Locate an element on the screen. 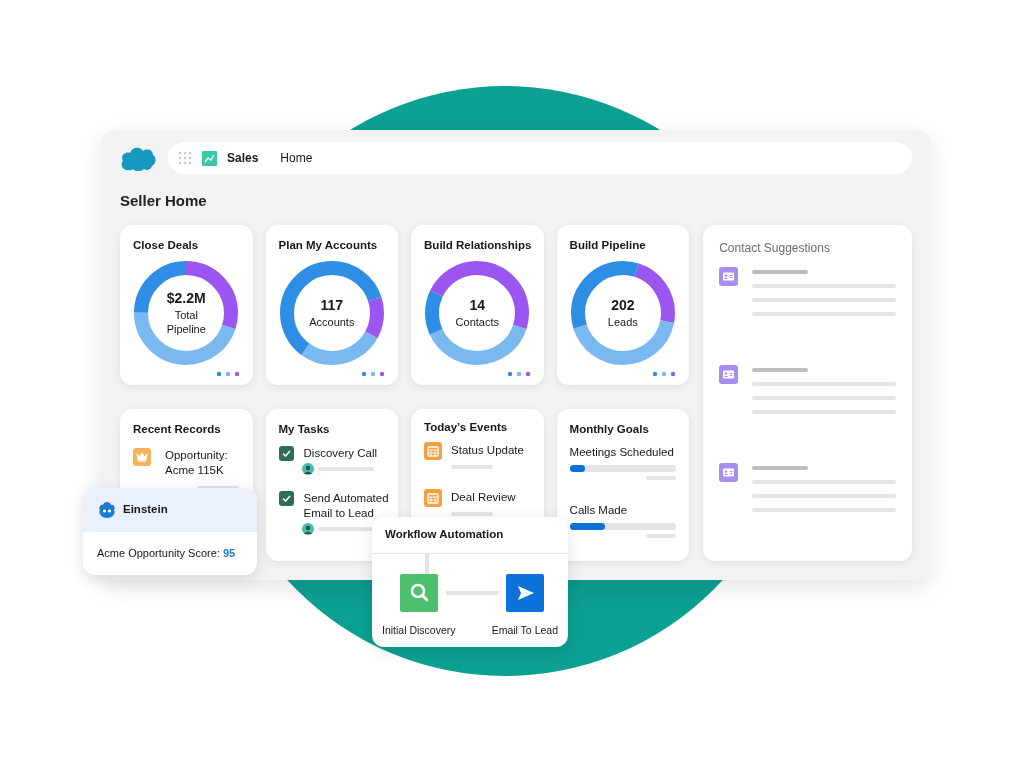  goal-label: Meetings Scheduled is located at coordinates (622, 452).